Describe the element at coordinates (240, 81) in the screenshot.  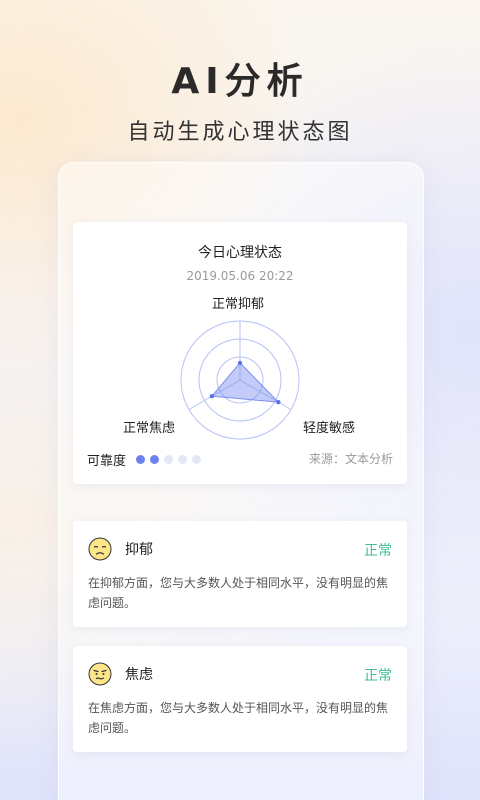
I see `hero-title: AI分析` at that location.